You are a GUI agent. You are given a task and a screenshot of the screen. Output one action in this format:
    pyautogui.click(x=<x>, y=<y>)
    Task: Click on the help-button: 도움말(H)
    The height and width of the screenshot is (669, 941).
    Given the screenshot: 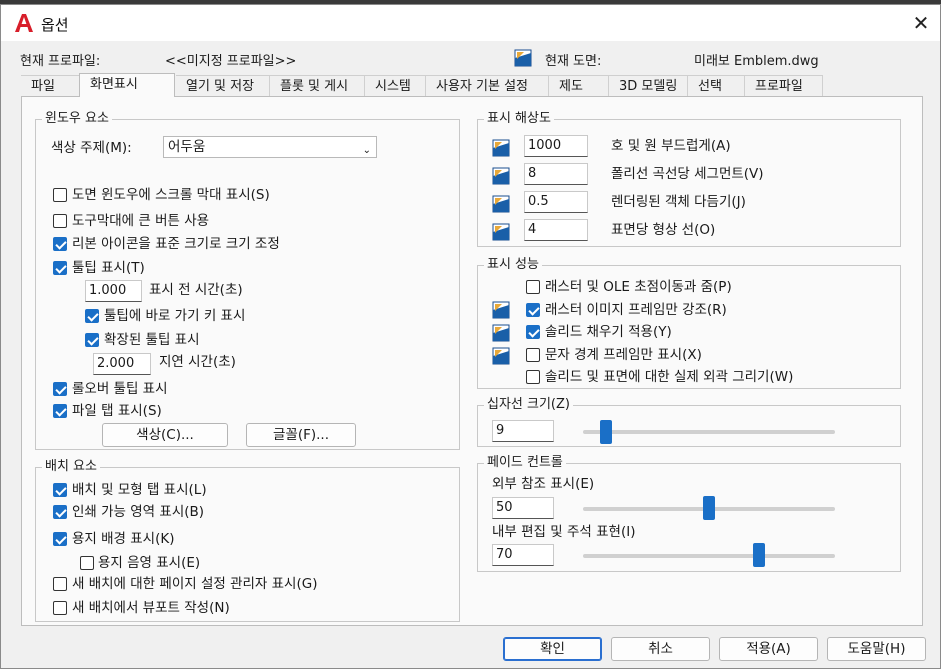 What is the action you would take?
    pyautogui.click(x=876, y=649)
    